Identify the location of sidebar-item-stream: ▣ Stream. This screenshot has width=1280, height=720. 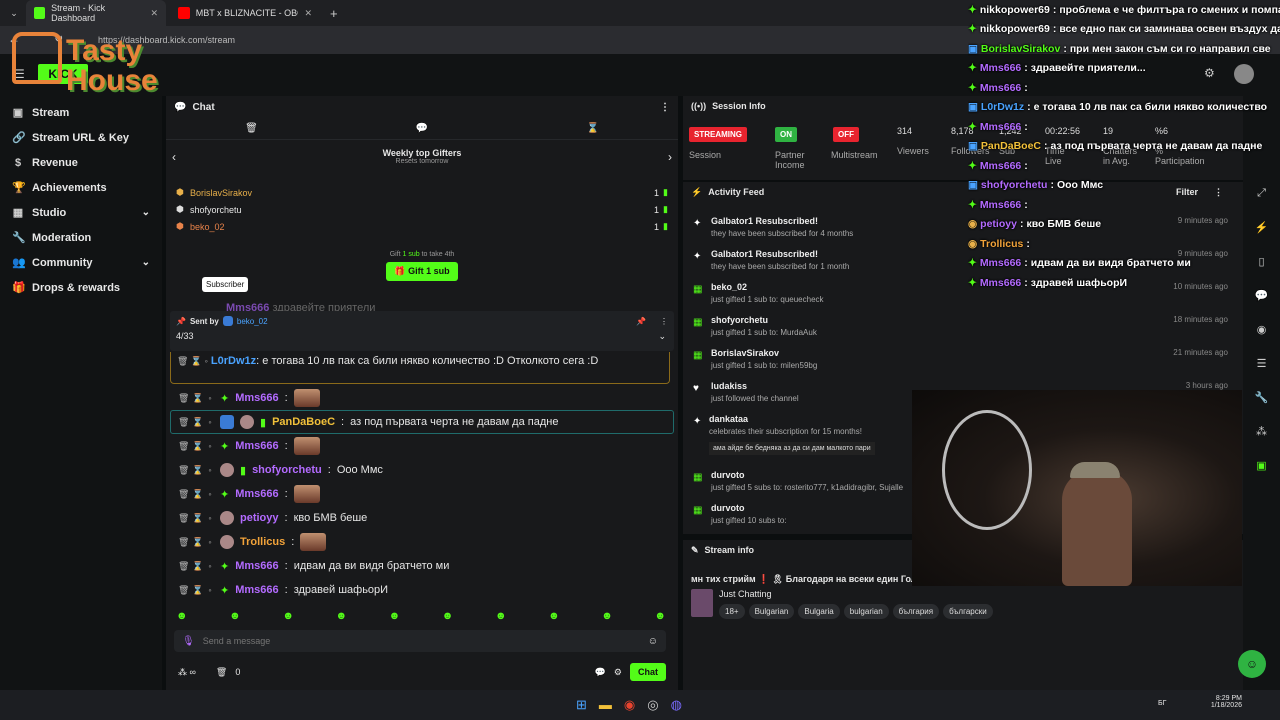
(81, 112).